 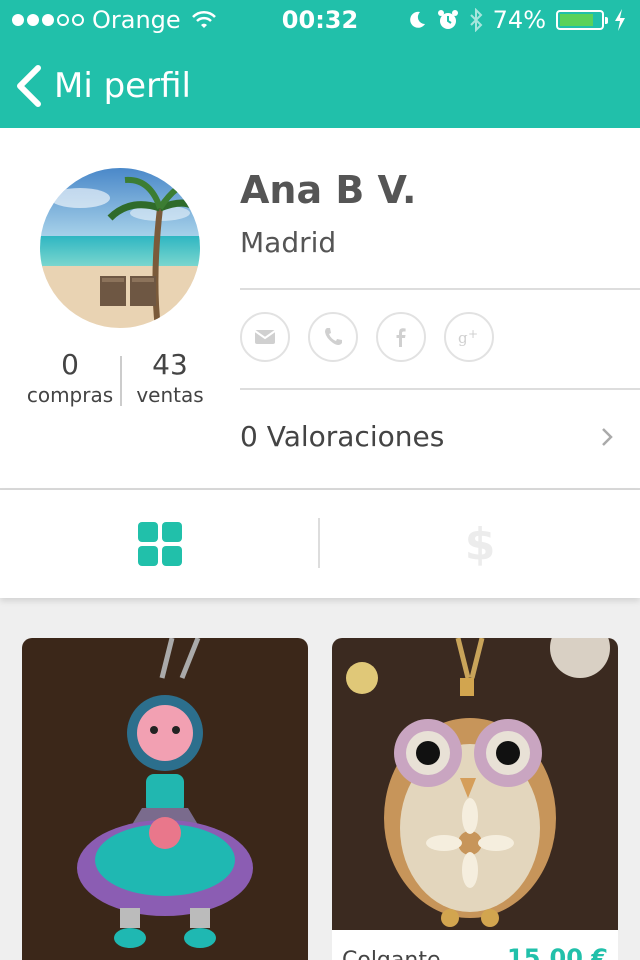 I want to click on valoraciones-label: 0 Valoraciones, so click(x=342, y=436).